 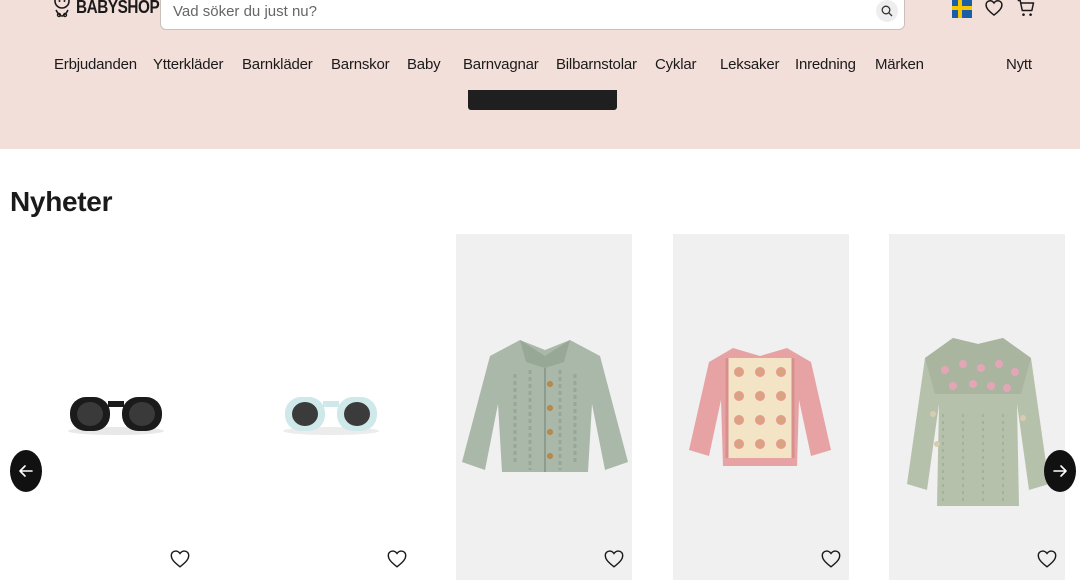 I want to click on carousel-prev-button, so click(x=26, y=471).